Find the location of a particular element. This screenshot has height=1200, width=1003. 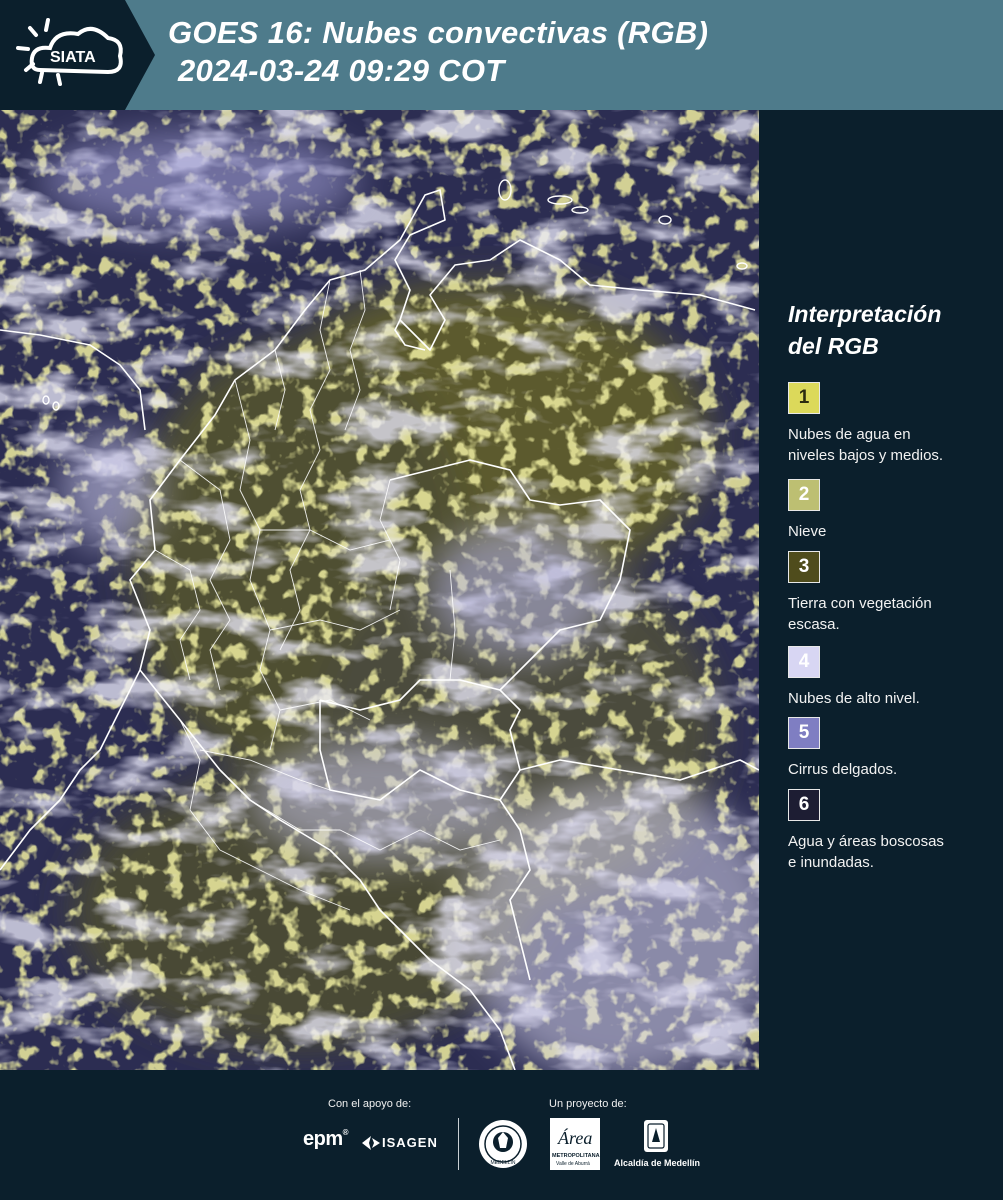

legend-item: 2 Nieve is located at coordinates (888, 510).